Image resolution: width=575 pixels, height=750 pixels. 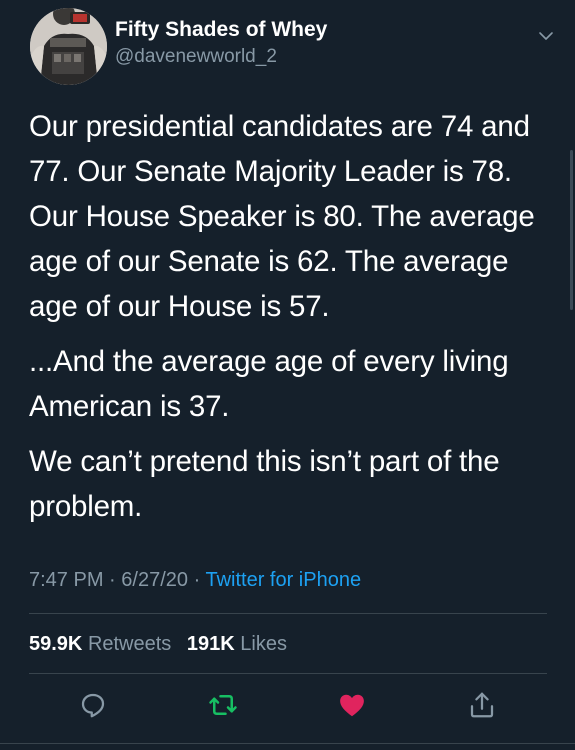 I want to click on avatar-image, so click(x=68, y=46).